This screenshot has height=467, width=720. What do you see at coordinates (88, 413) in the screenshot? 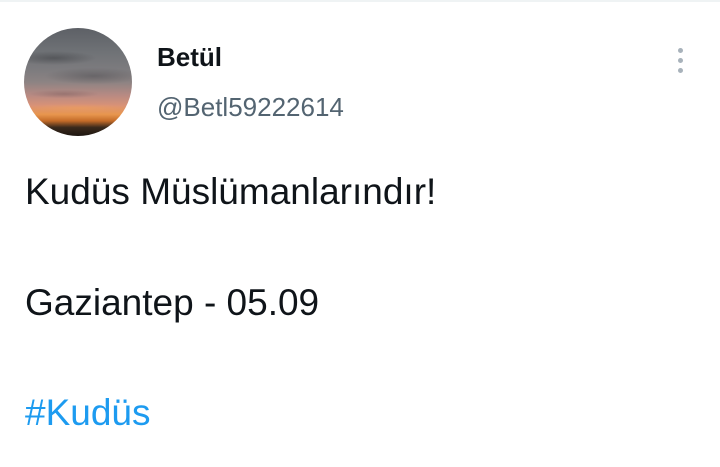
I see `hashtag-link: #Kudüs` at bounding box center [88, 413].